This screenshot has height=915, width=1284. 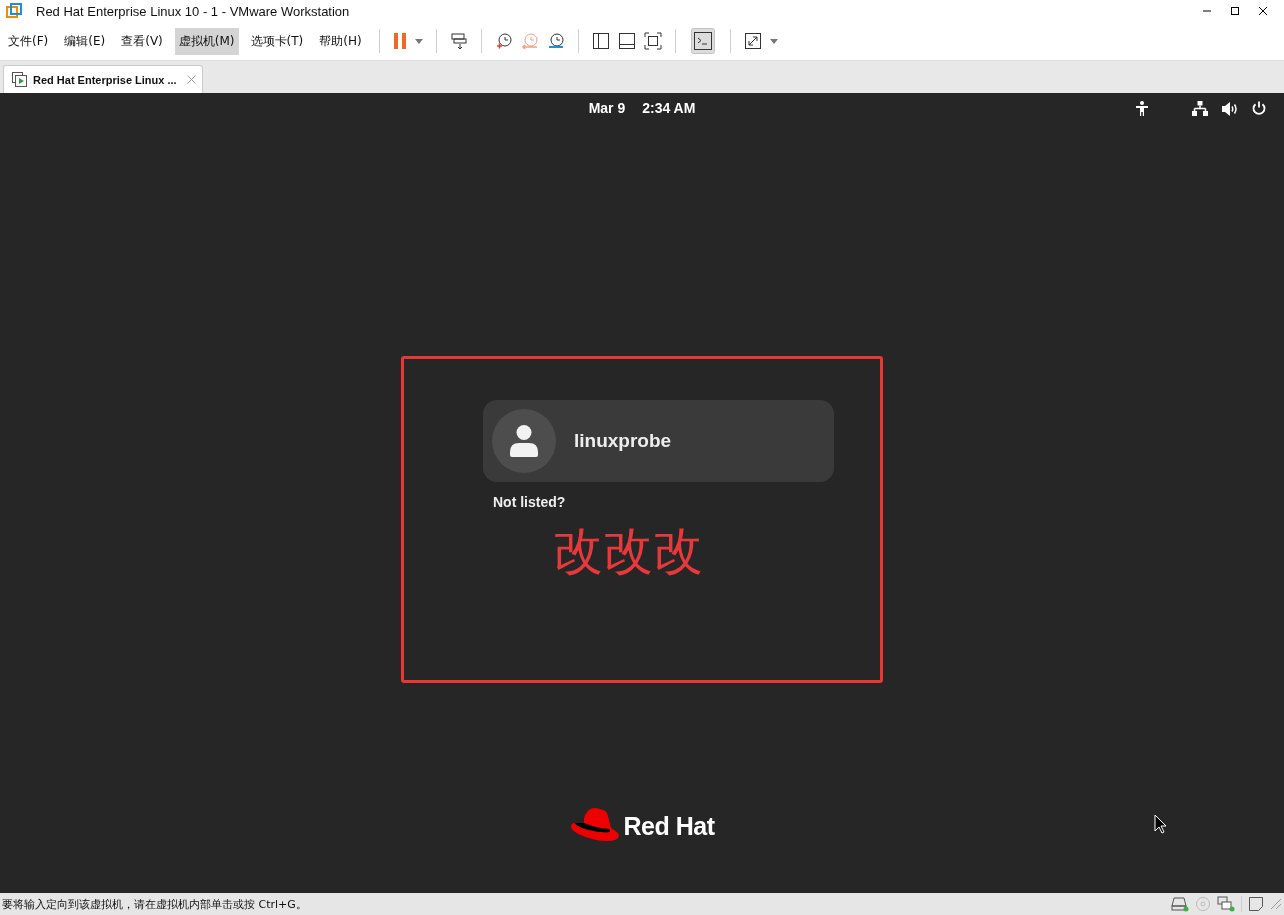 What do you see at coordinates (85, 41) in the screenshot?
I see `menu-item: 编辑(E)` at bounding box center [85, 41].